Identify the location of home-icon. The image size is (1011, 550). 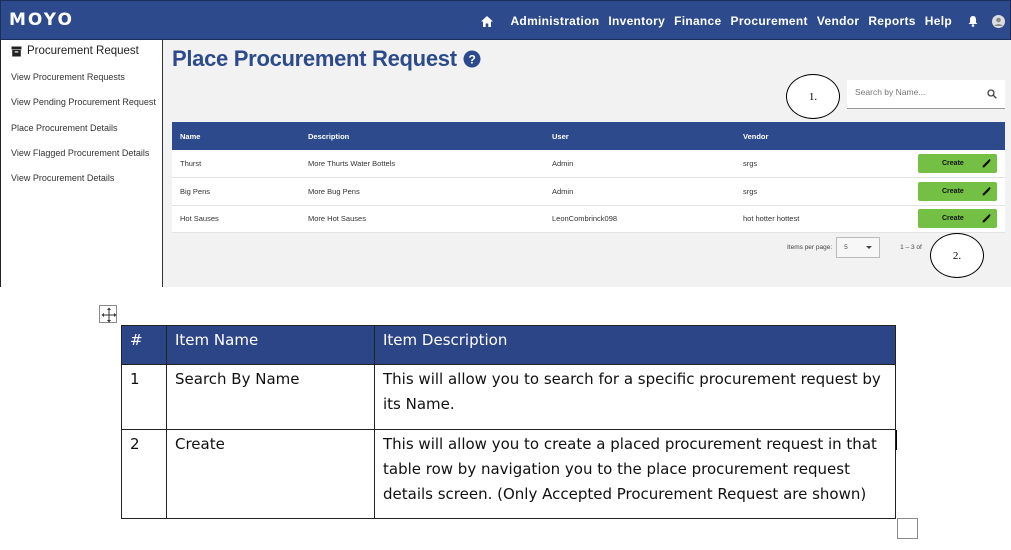
(487, 21).